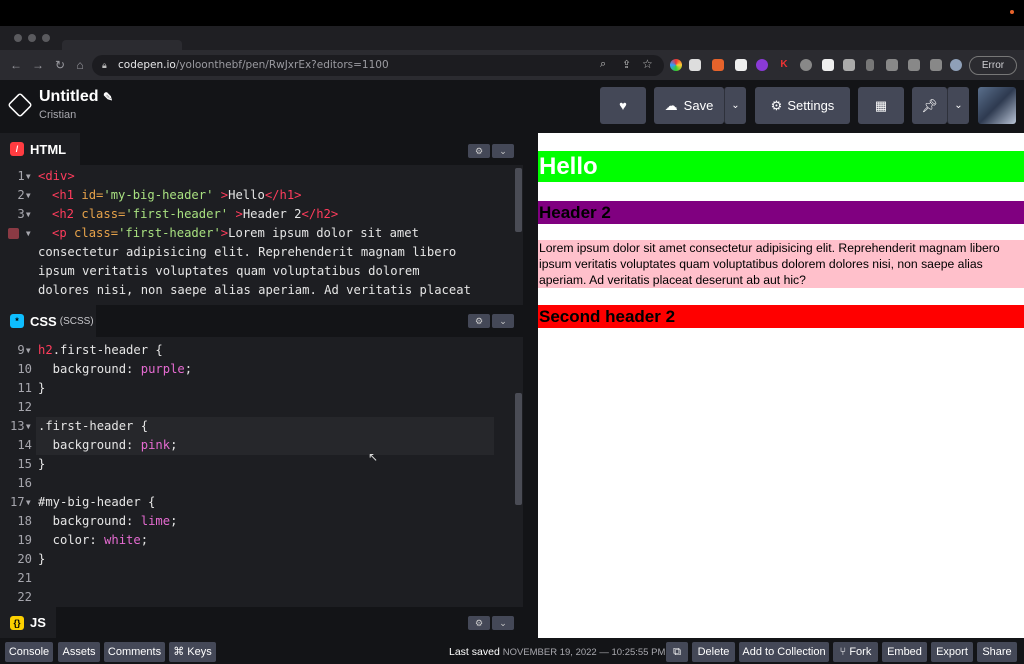 This screenshot has width=1024, height=664. I want to click on fork-button: ⑂ Fork, so click(855, 652).